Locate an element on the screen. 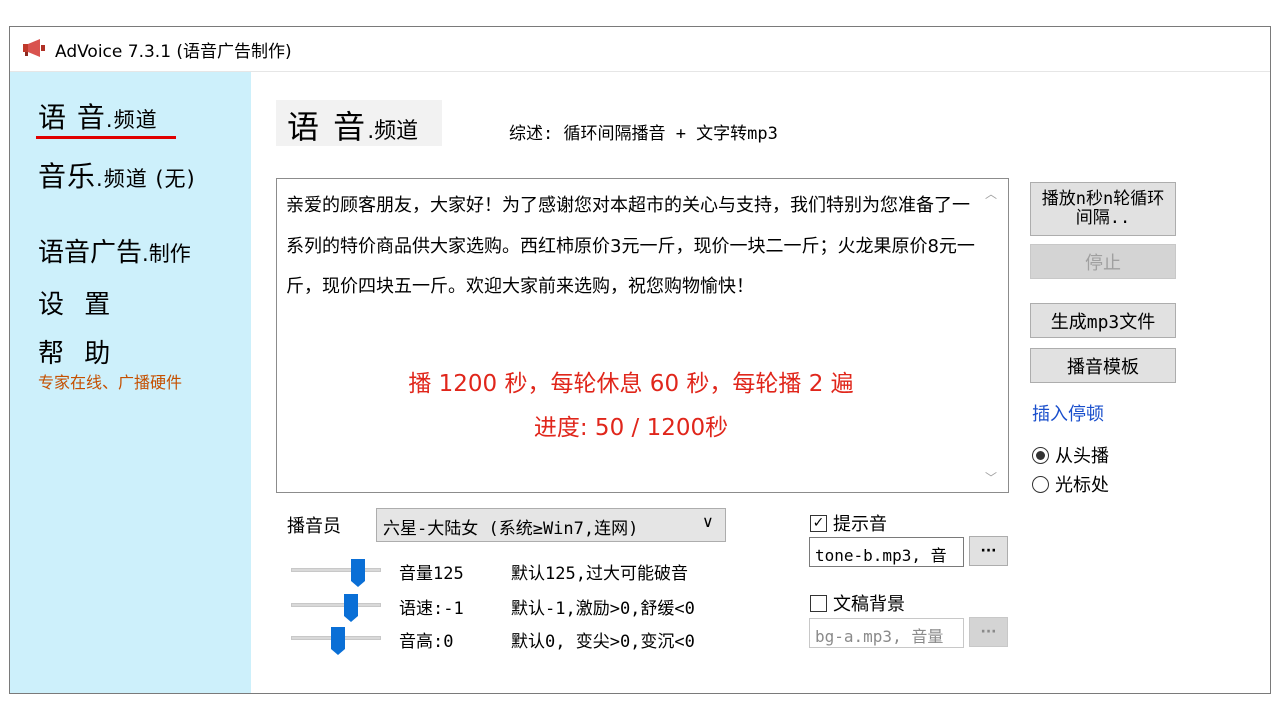 The image size is (1280, 720). pitch-label: 音高:0 is located at coordinates (426, 642).